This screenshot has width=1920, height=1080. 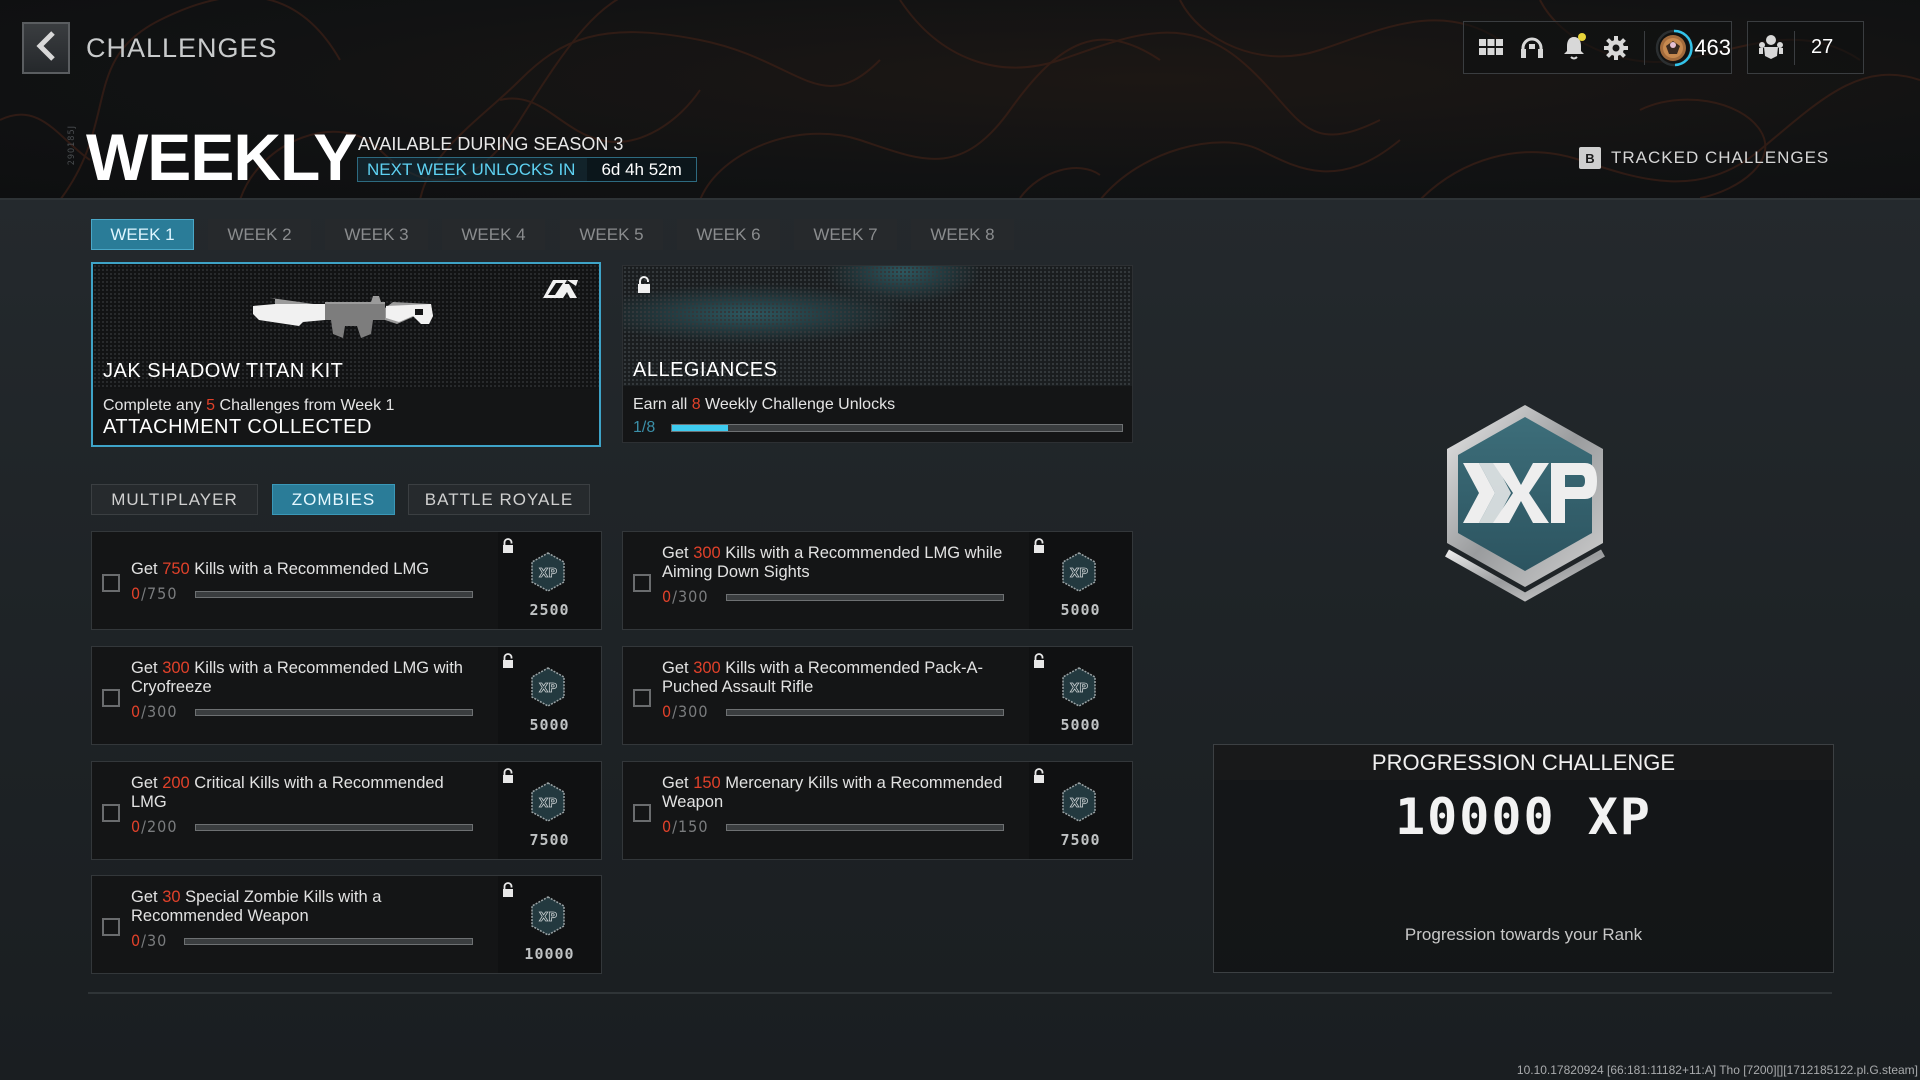 I want to click on tab-week-3: WEEK 3, so click(x=376, y=234).